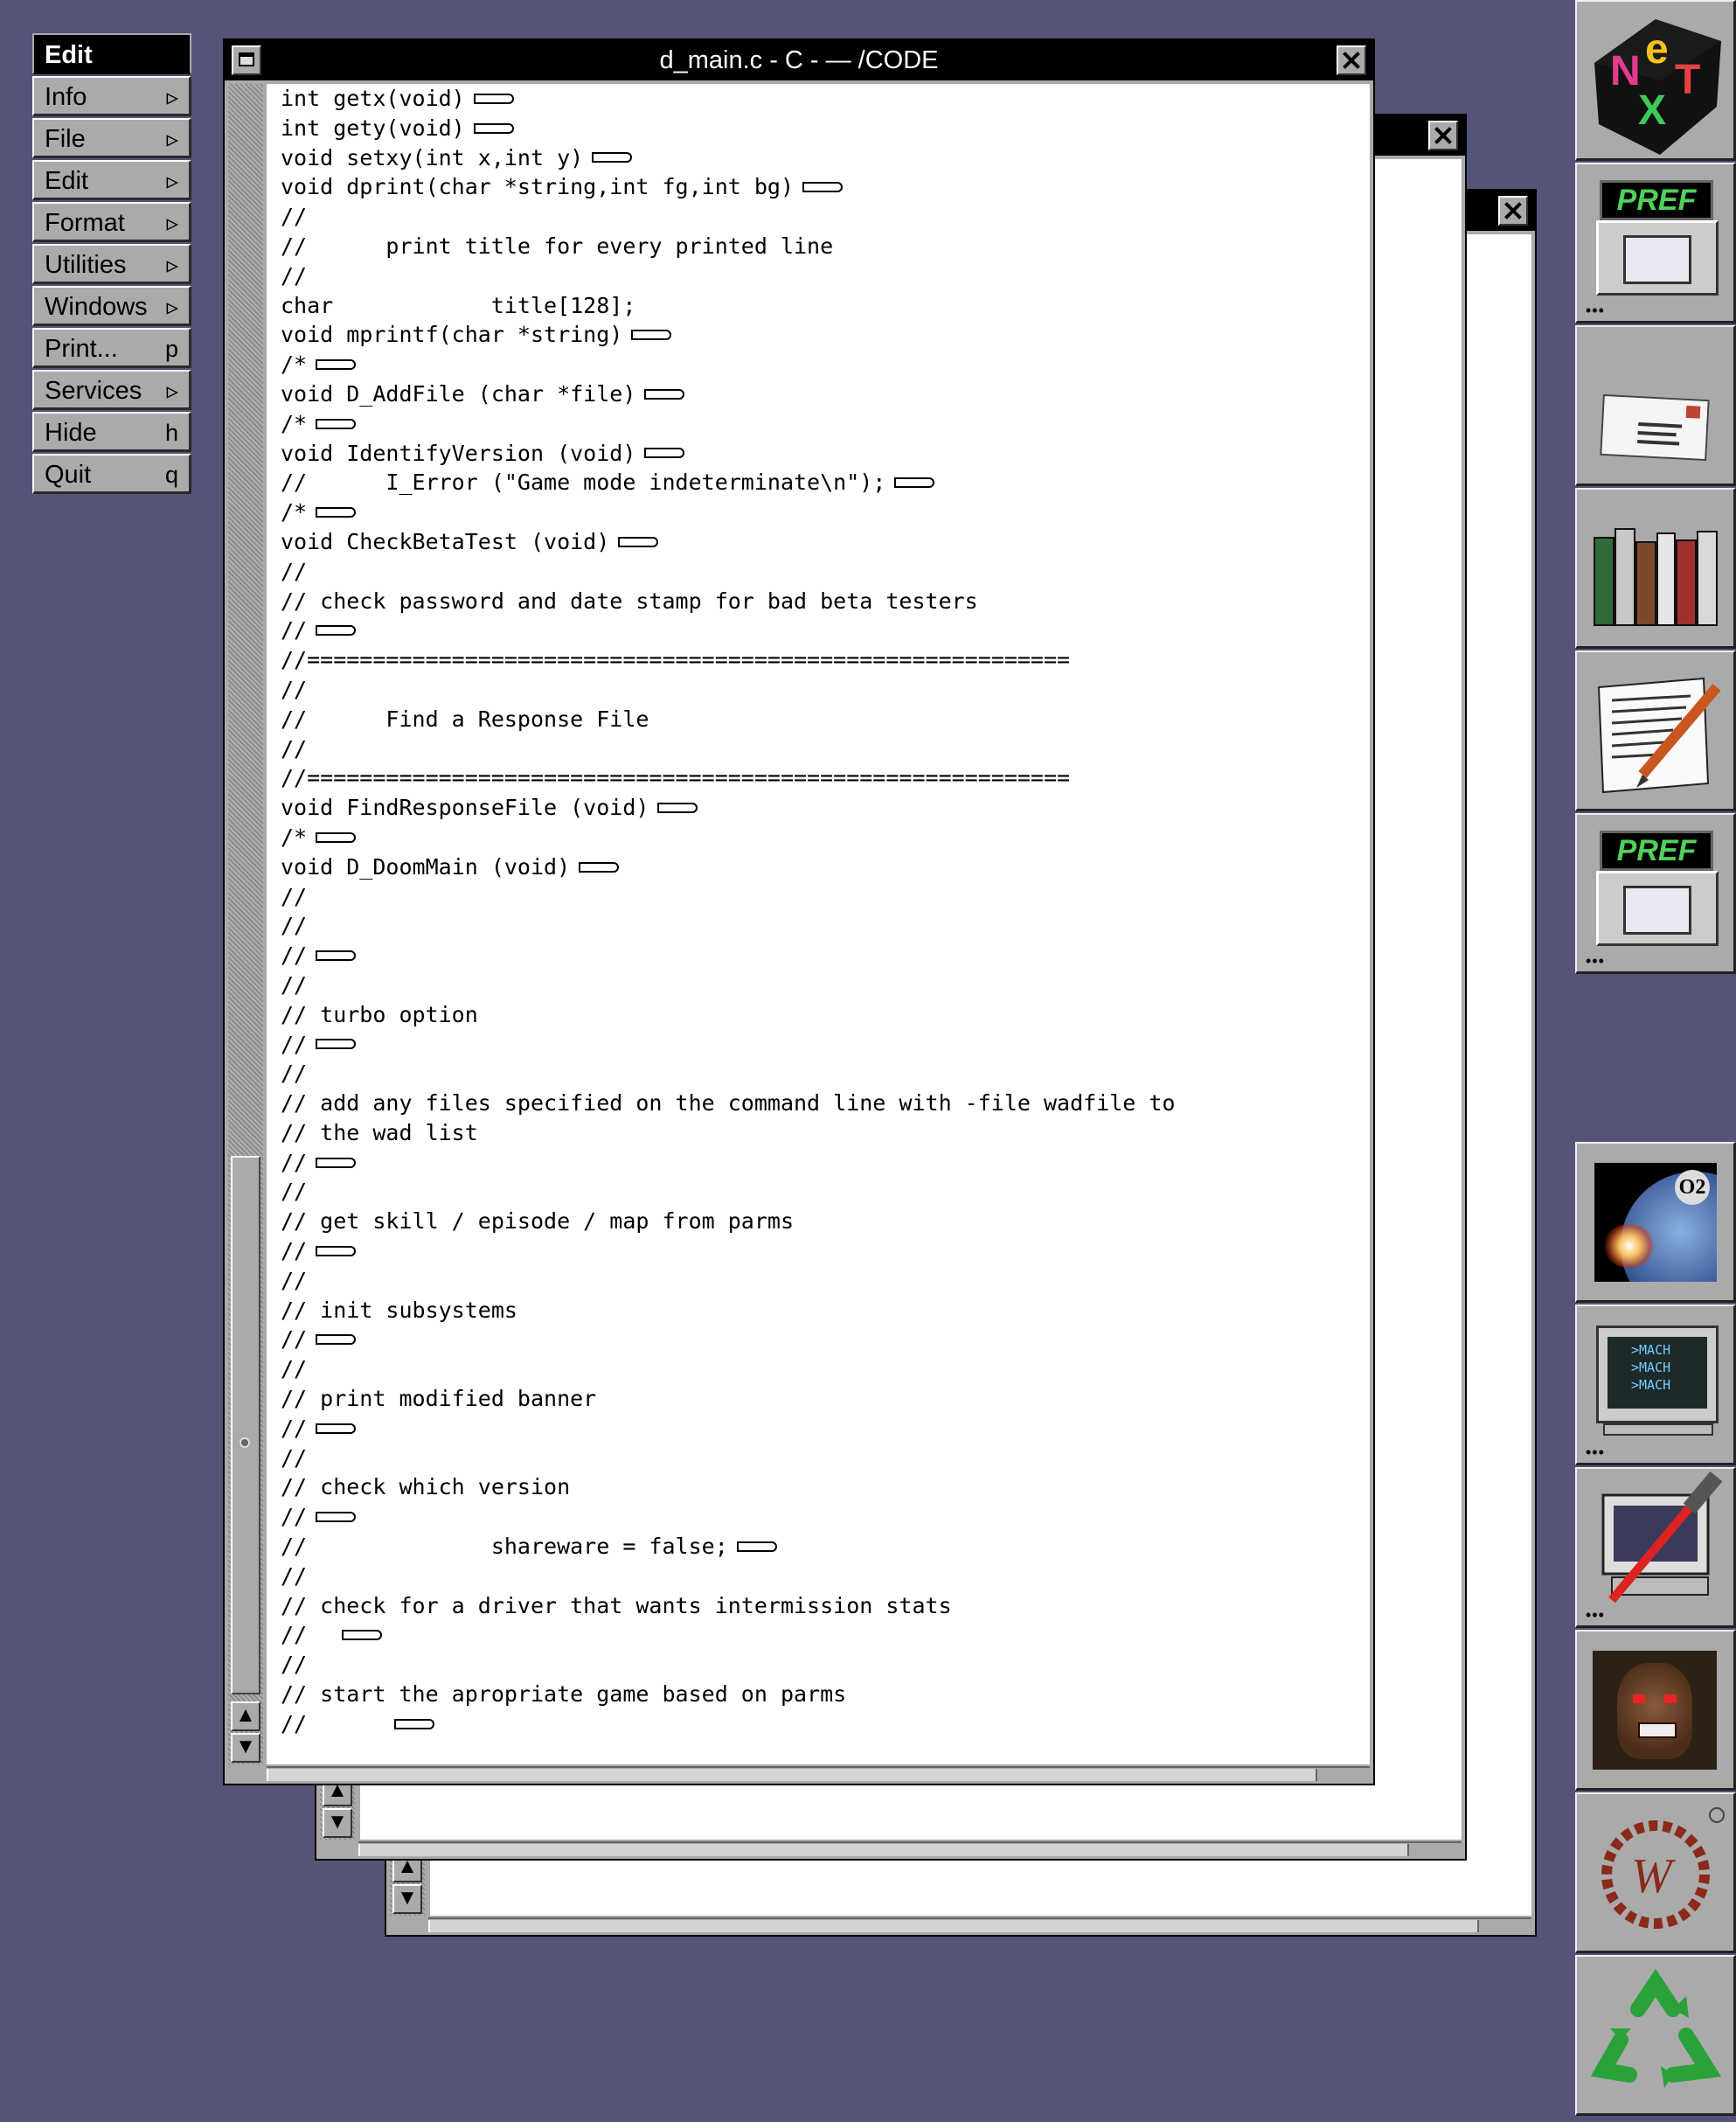  I want to click on code-line: // Find a Response File, so click(728, 720).